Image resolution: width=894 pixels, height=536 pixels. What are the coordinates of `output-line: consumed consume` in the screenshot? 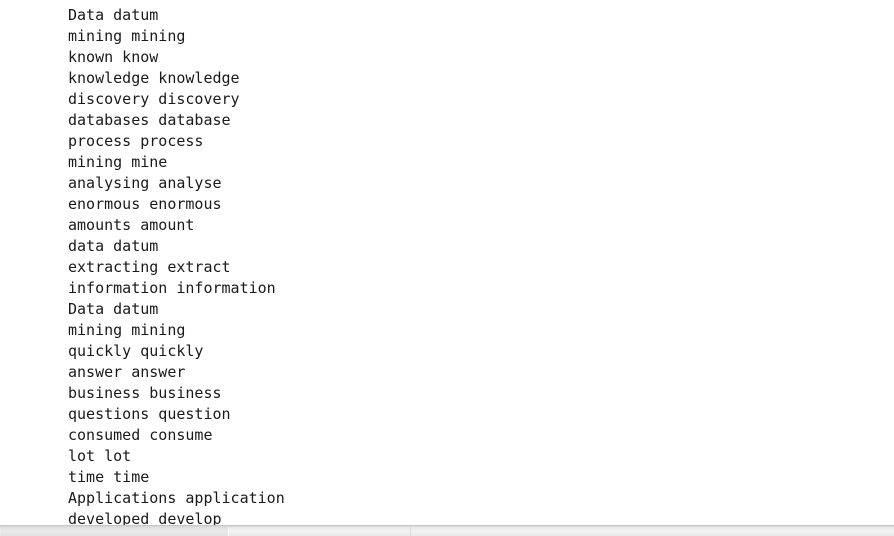 It's located at (140, 435).